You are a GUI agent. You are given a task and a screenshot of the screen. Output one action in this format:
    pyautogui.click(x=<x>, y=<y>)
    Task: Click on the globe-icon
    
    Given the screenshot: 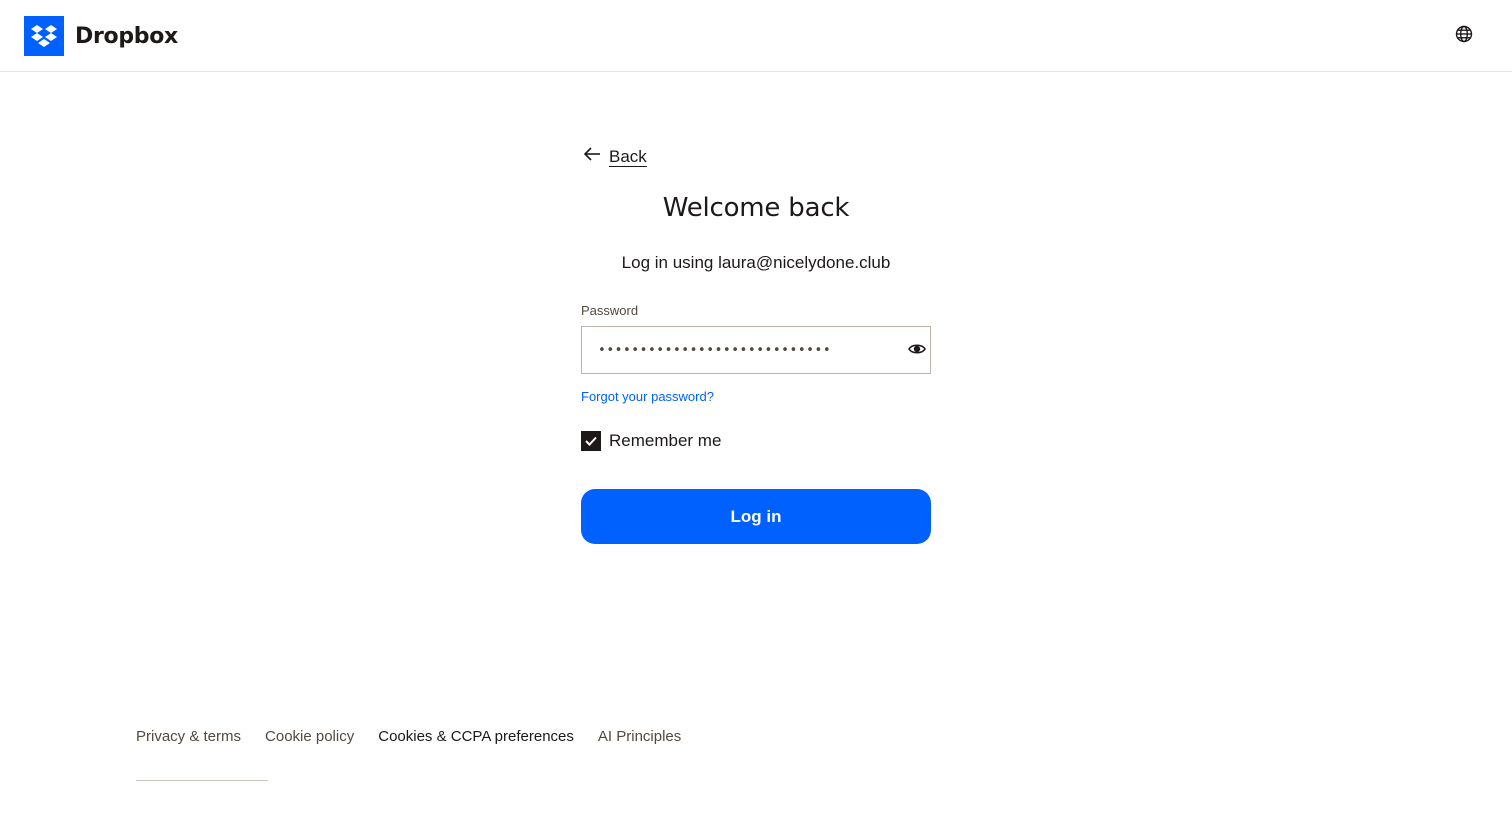 What is the action you would take?
    pyautogui.click(x=1464, y=36)
    